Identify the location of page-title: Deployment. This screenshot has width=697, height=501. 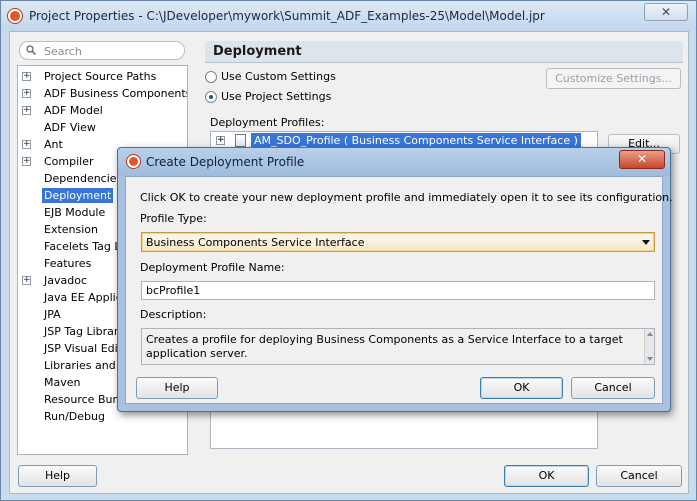
(257, 51).